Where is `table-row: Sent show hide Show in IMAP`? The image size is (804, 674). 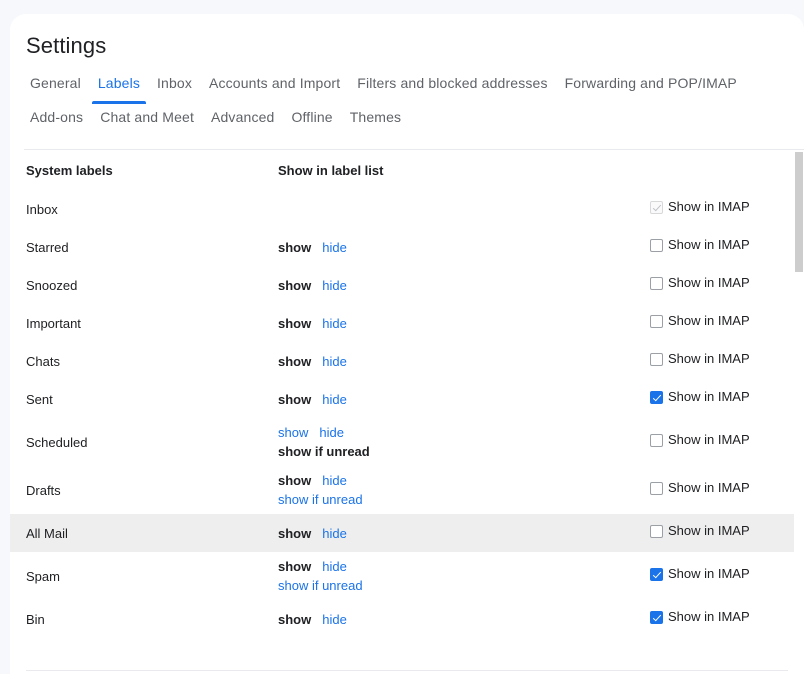 table-row: Sent show hide Show in IMAP is located at coordinates (407, 399).